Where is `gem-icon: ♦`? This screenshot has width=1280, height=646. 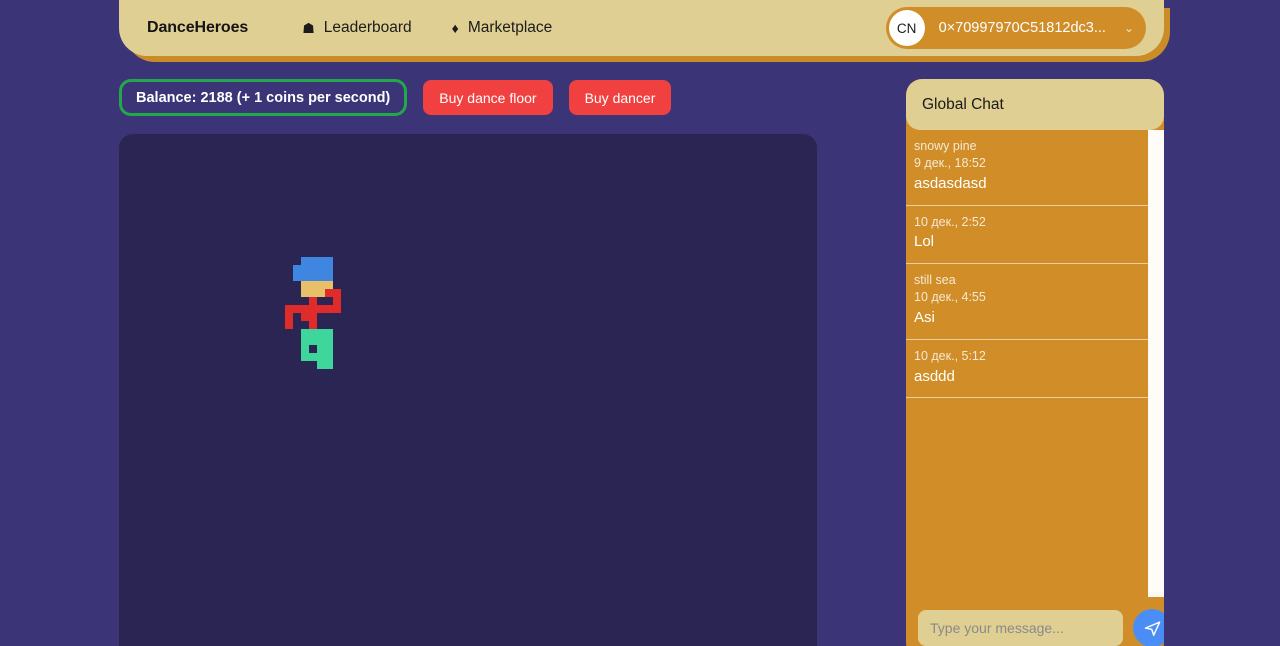
gem-icon: ♦ is located at coordinates (455, 28).